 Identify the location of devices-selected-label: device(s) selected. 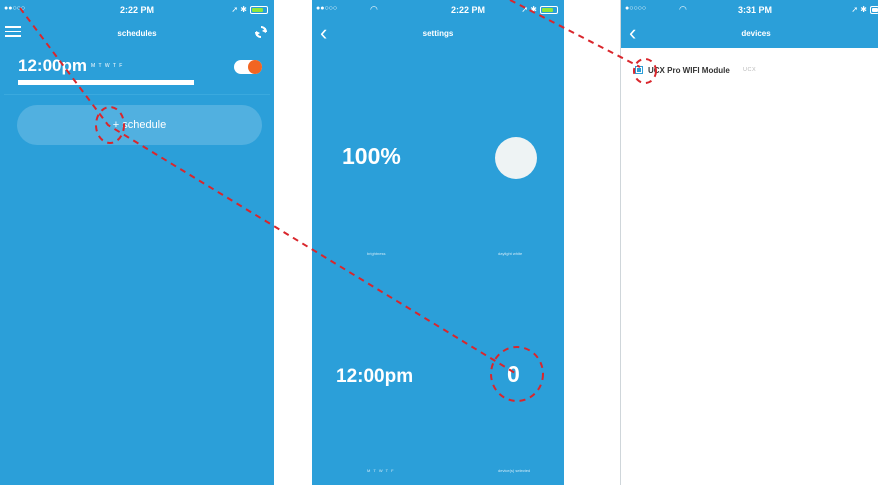
(514, 470).